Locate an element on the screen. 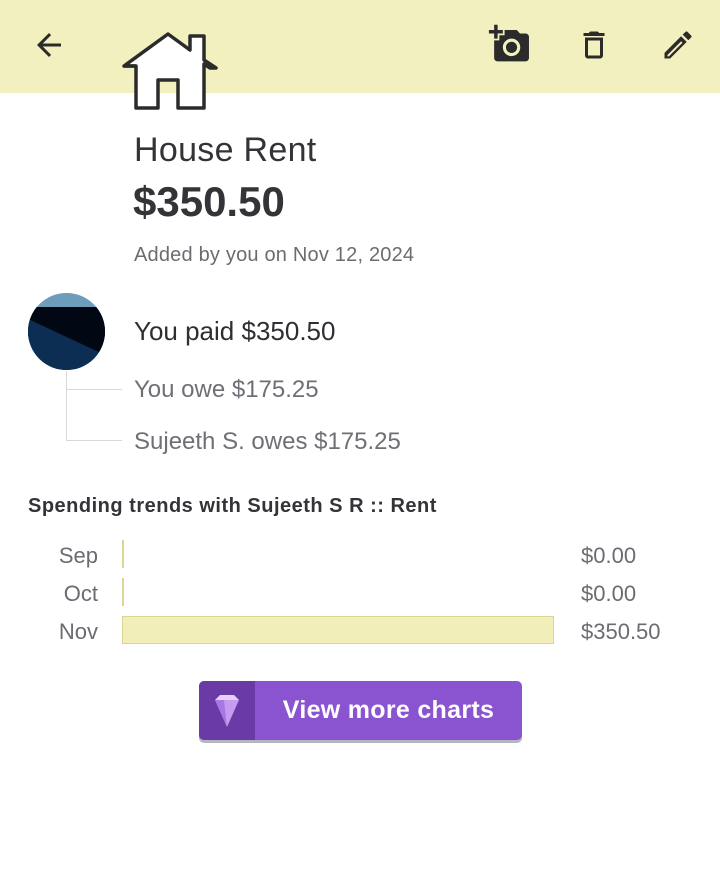 The width and height of the screenshot is (720, 873). arrow-left-icon is located at coordinates (49, 45).